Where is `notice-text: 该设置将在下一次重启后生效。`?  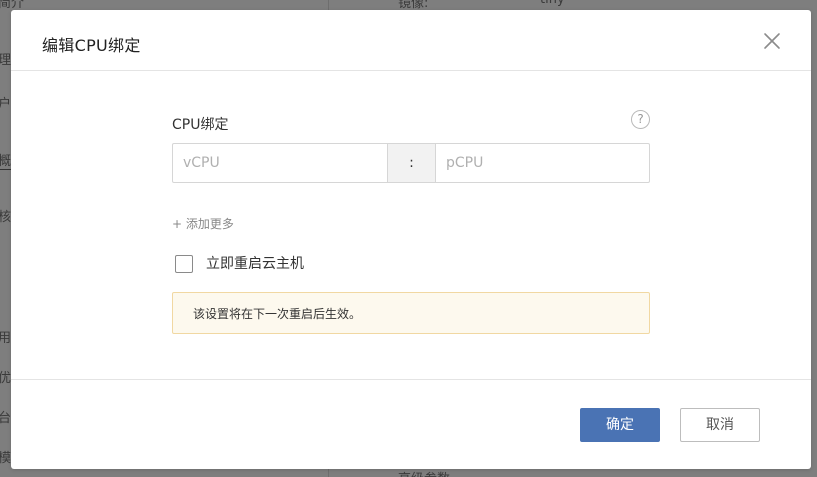 notice-text: 该设置将在下一次重启后生效。 is located at coordinates (277, 314).